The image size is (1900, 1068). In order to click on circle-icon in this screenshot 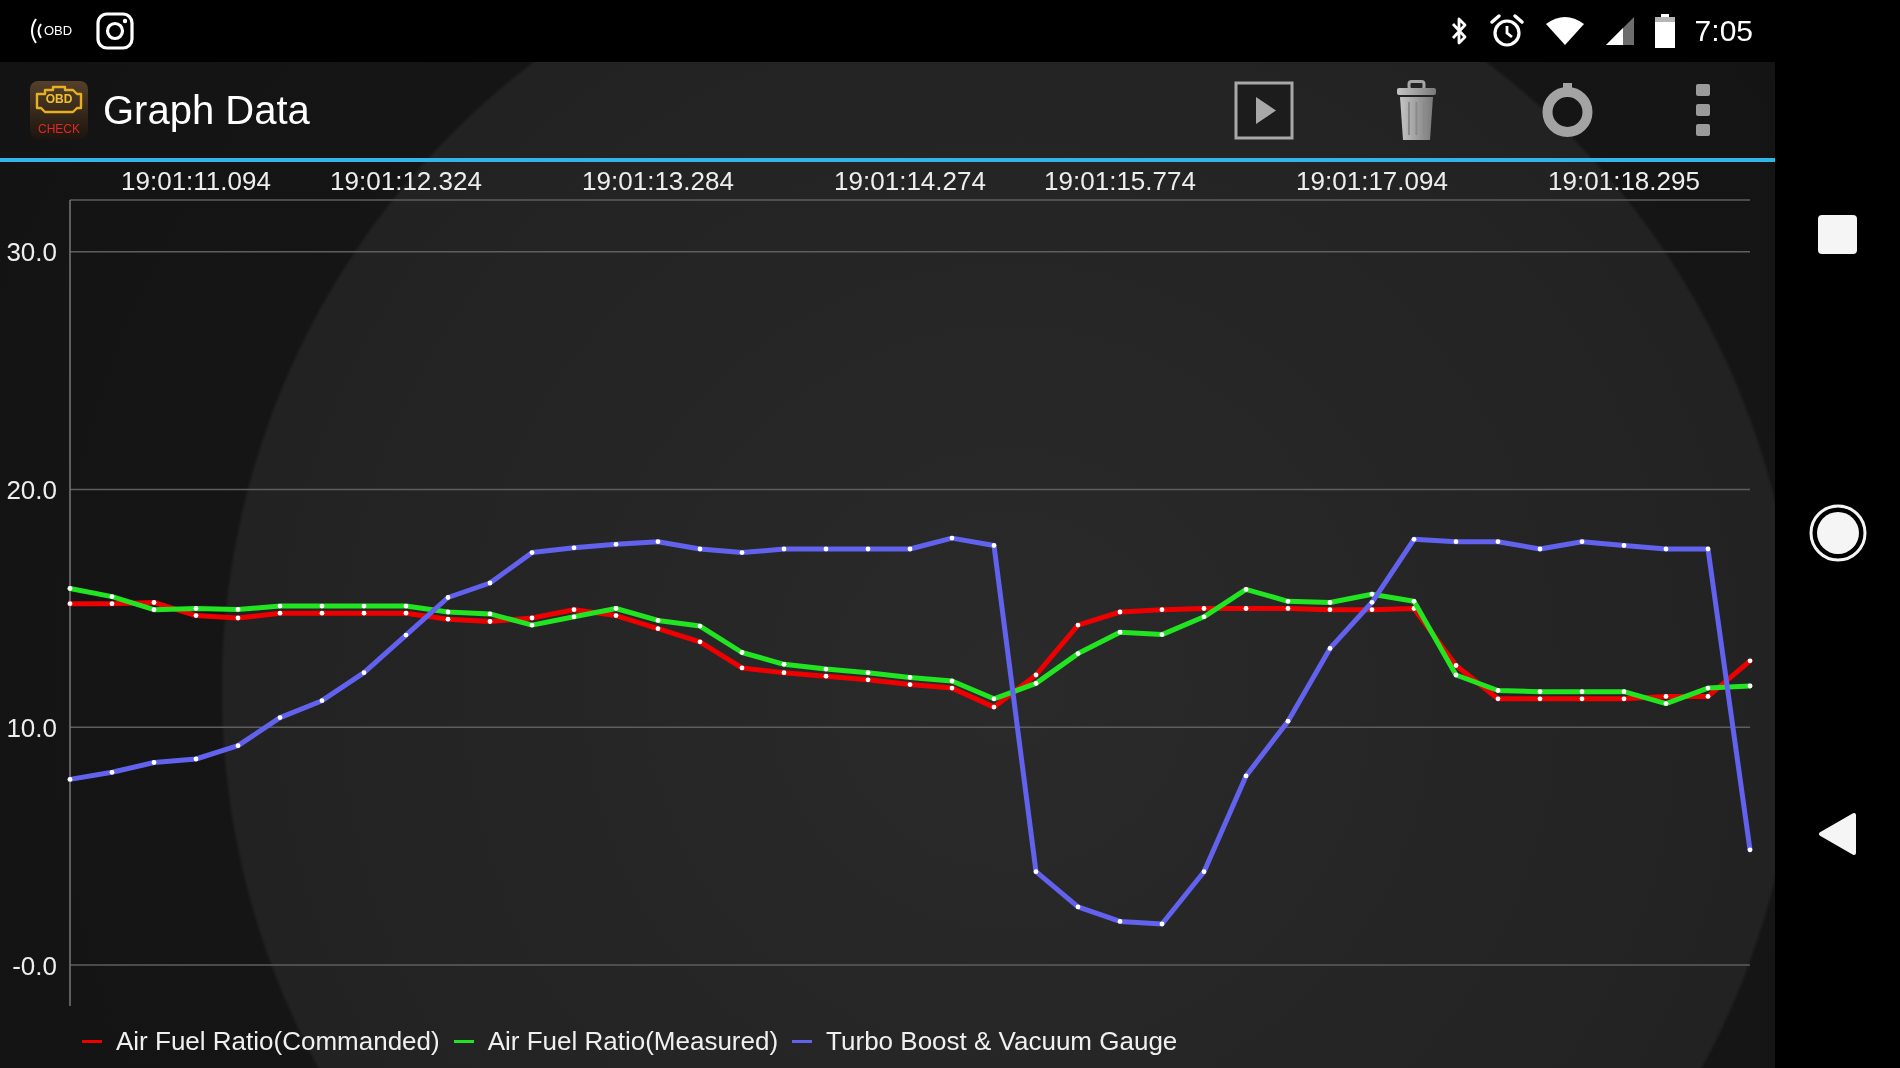, I will do `click(1837, 533)`.